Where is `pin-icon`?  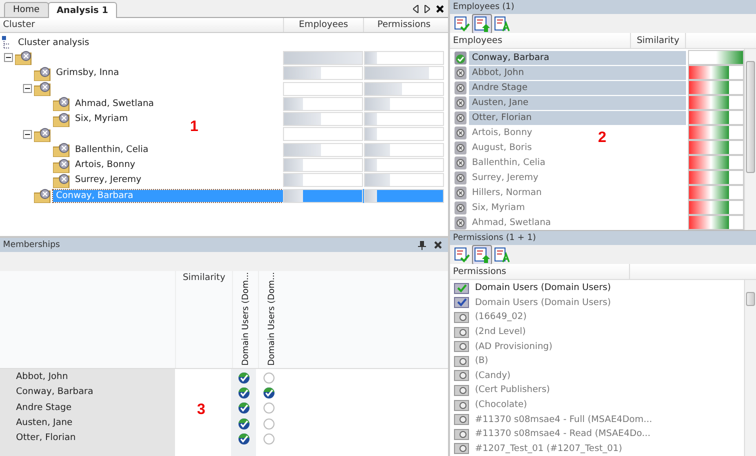 pin-icon is located at coordinates (422, 245).